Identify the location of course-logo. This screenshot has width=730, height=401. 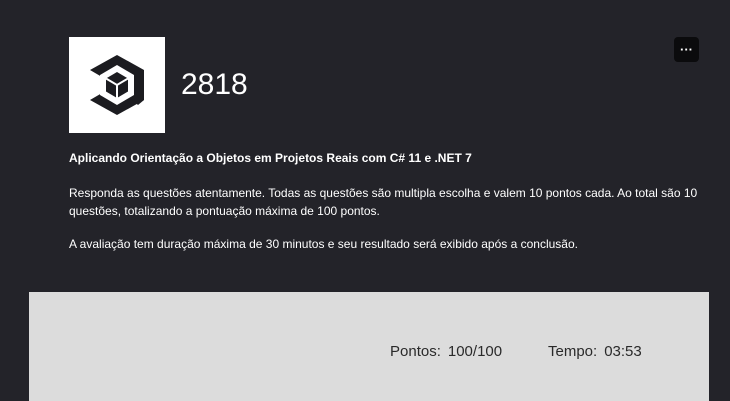
(117, 85).